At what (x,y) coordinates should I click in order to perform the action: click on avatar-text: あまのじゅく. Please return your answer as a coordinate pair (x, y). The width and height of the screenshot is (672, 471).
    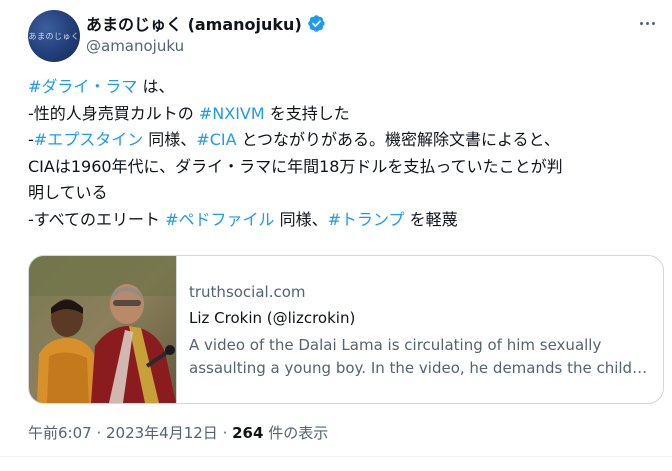
    Looking at the image, I should click on (54, 36).